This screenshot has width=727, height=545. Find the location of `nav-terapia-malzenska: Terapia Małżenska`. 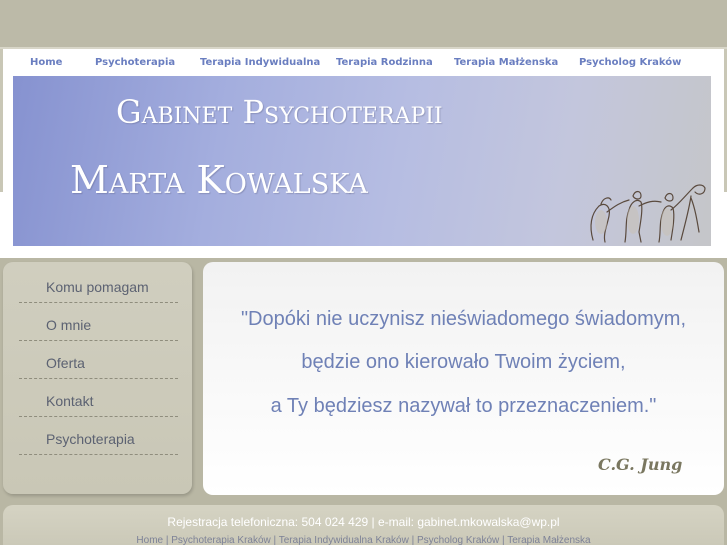

nav-terapia-malzenska: Terapia Małżenska is located at coordinates (506, 62).